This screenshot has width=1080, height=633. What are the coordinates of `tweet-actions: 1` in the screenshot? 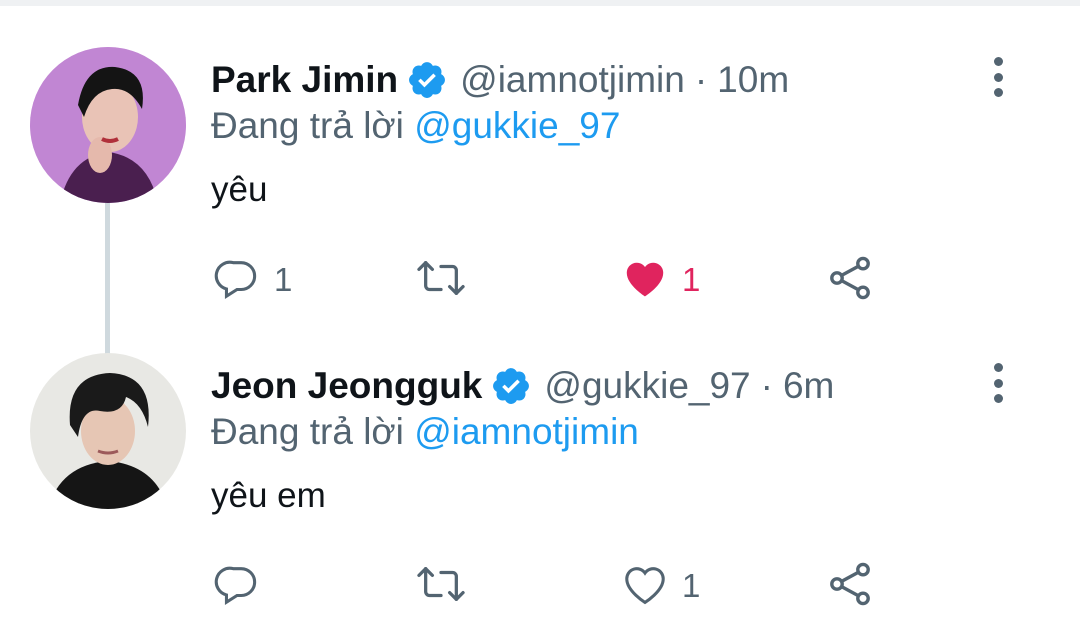 It's located at (540, 586).